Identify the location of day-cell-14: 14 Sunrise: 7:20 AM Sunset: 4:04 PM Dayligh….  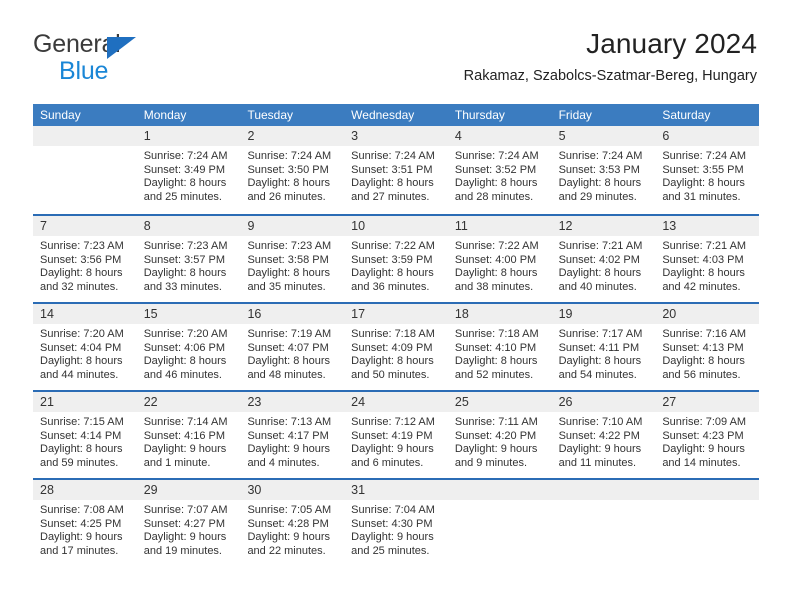
(85, 347).